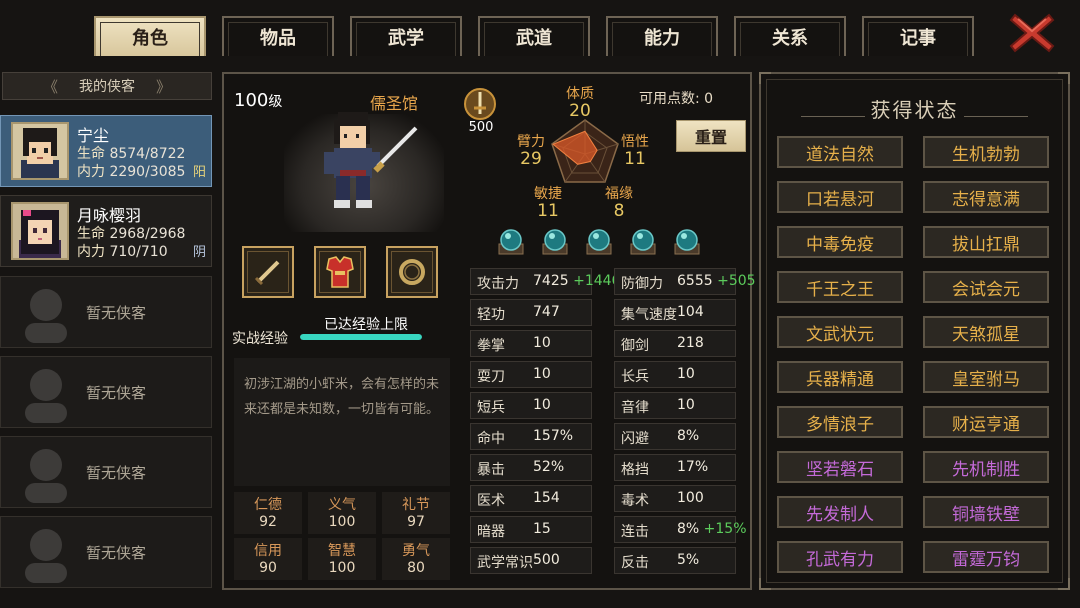 This screenshot has height=608, width=1080. I want to click on tab-martial-way: 武道, so click(534, 36).